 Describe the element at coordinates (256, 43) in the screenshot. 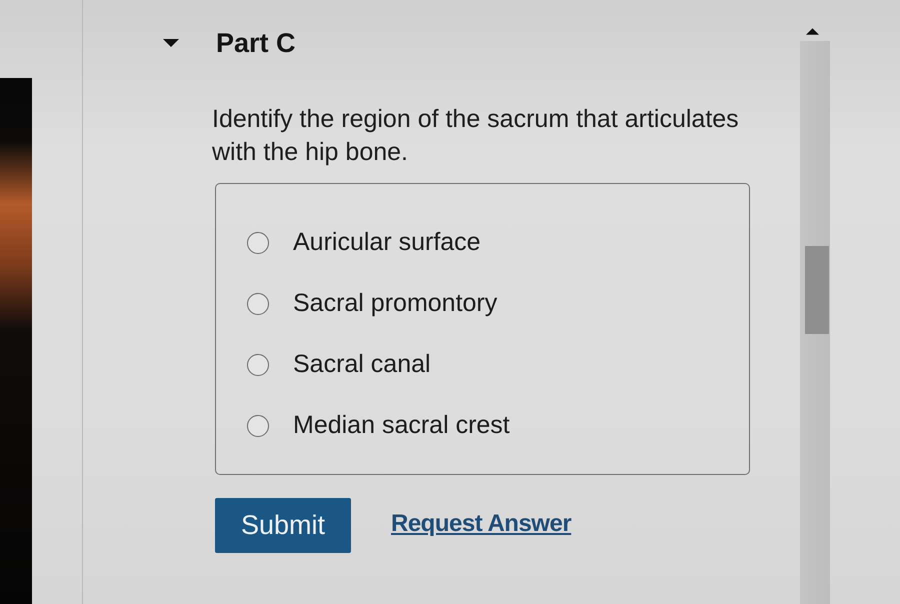

I see `part-title: Part C` at that location.